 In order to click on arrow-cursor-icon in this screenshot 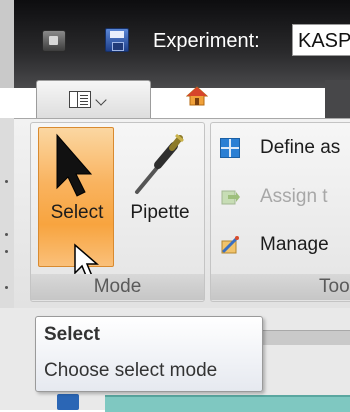, I will do `click(74, 165)`.